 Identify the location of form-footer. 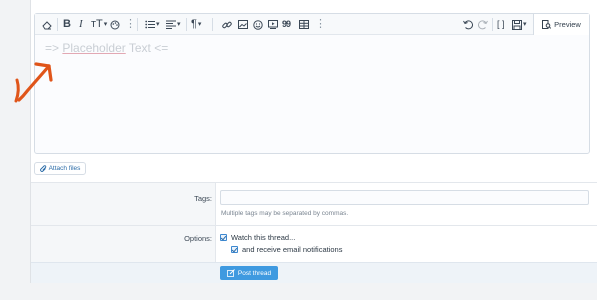
(314, 272).